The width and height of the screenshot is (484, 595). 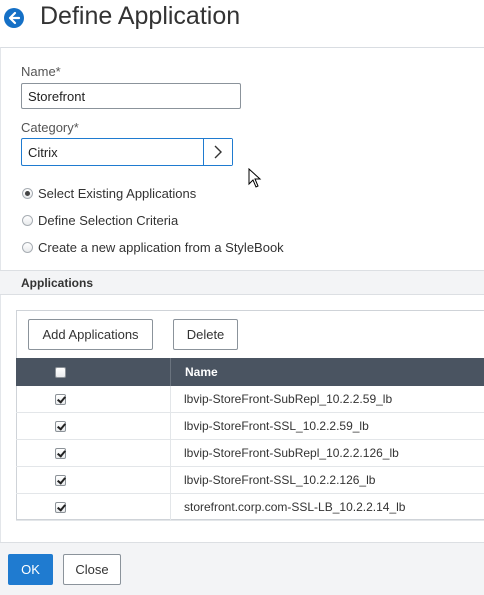 I want to click on table-row: lbvip-StoreFront-SSL_10.2.2.126_lb, so click(x=250, y=480).